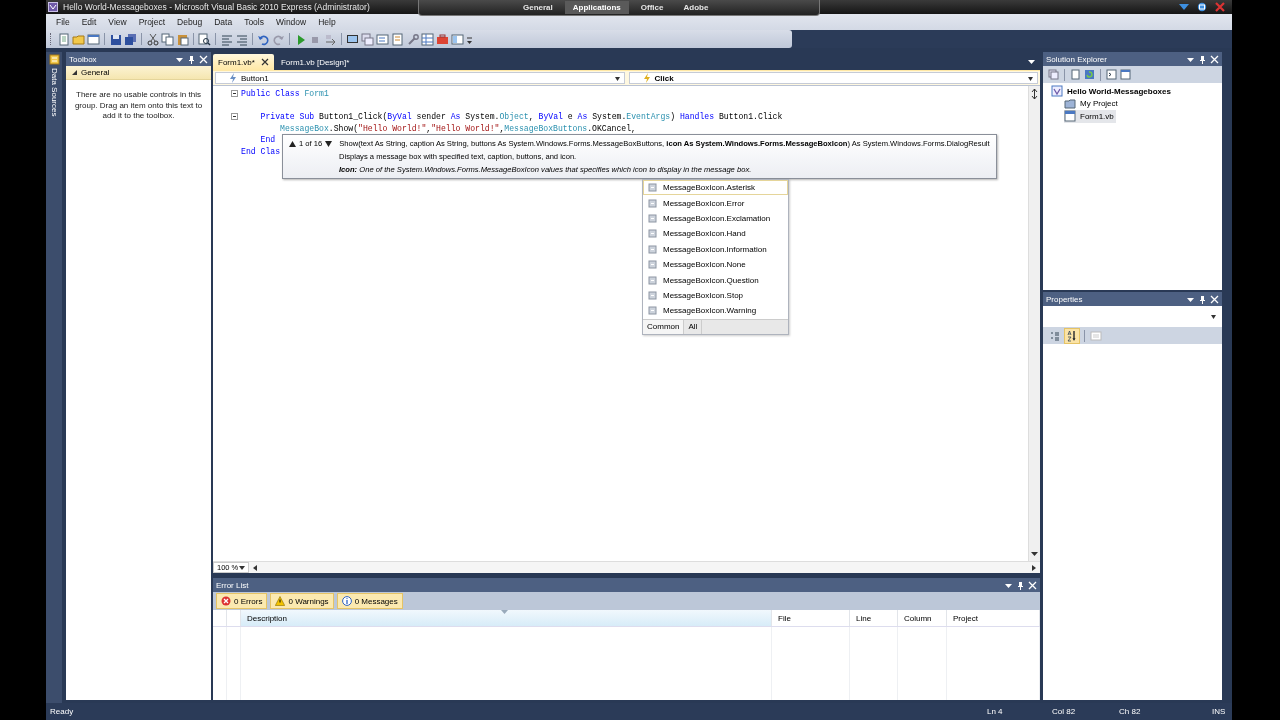 This screenshot has width=1280, height=720. What do you see at coordinates (369, 601) in the screenshot?
I see `filter-button: 0 Messages` at bounding box center [369, 601].